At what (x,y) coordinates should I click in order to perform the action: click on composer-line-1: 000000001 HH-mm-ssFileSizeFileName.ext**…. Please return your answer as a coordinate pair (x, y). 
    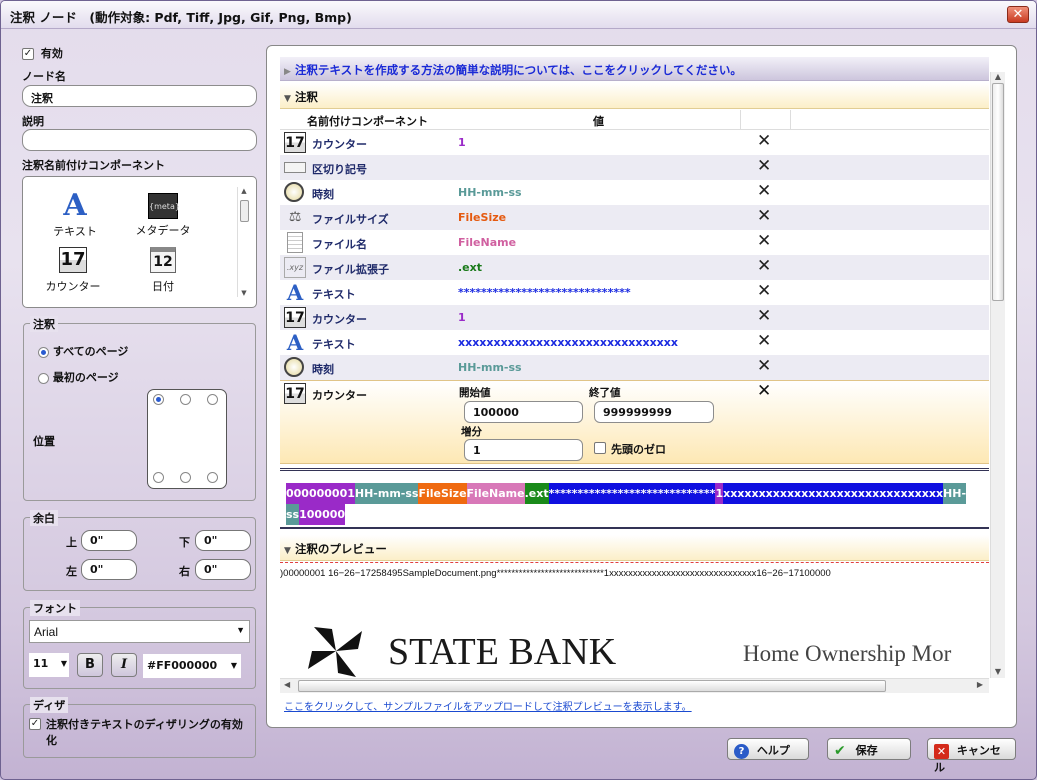
    Looking at the image, I should click on (637, 493).